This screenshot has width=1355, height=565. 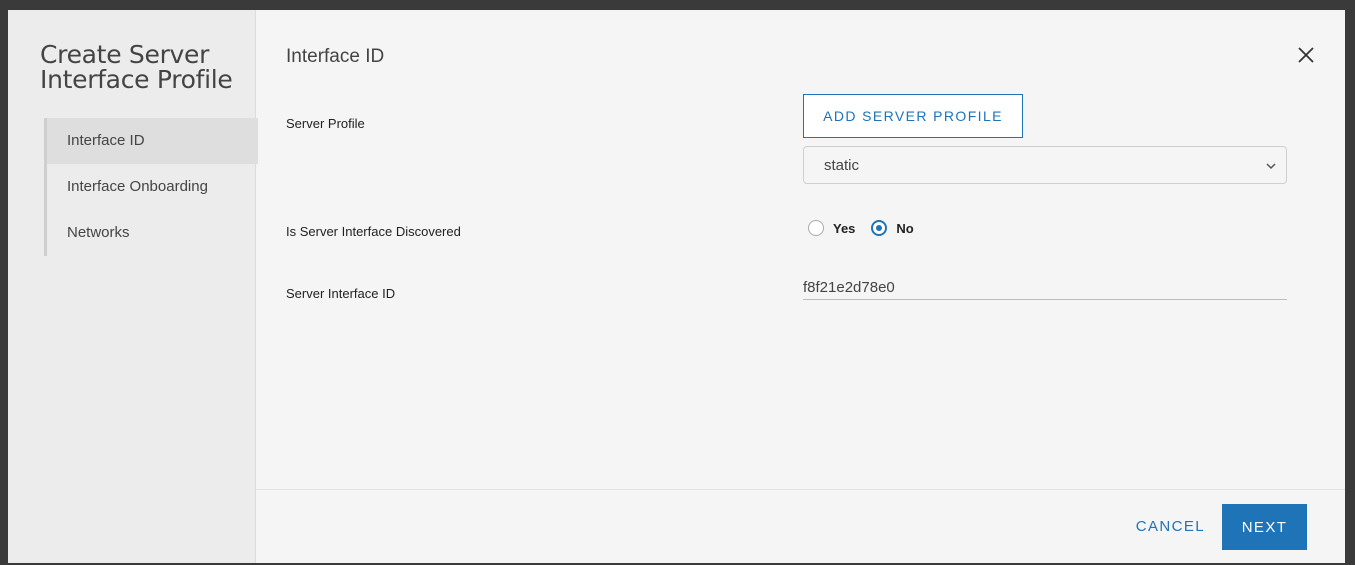 I want to click on radio-yes-label: Yes, so click(x=844, y=228).